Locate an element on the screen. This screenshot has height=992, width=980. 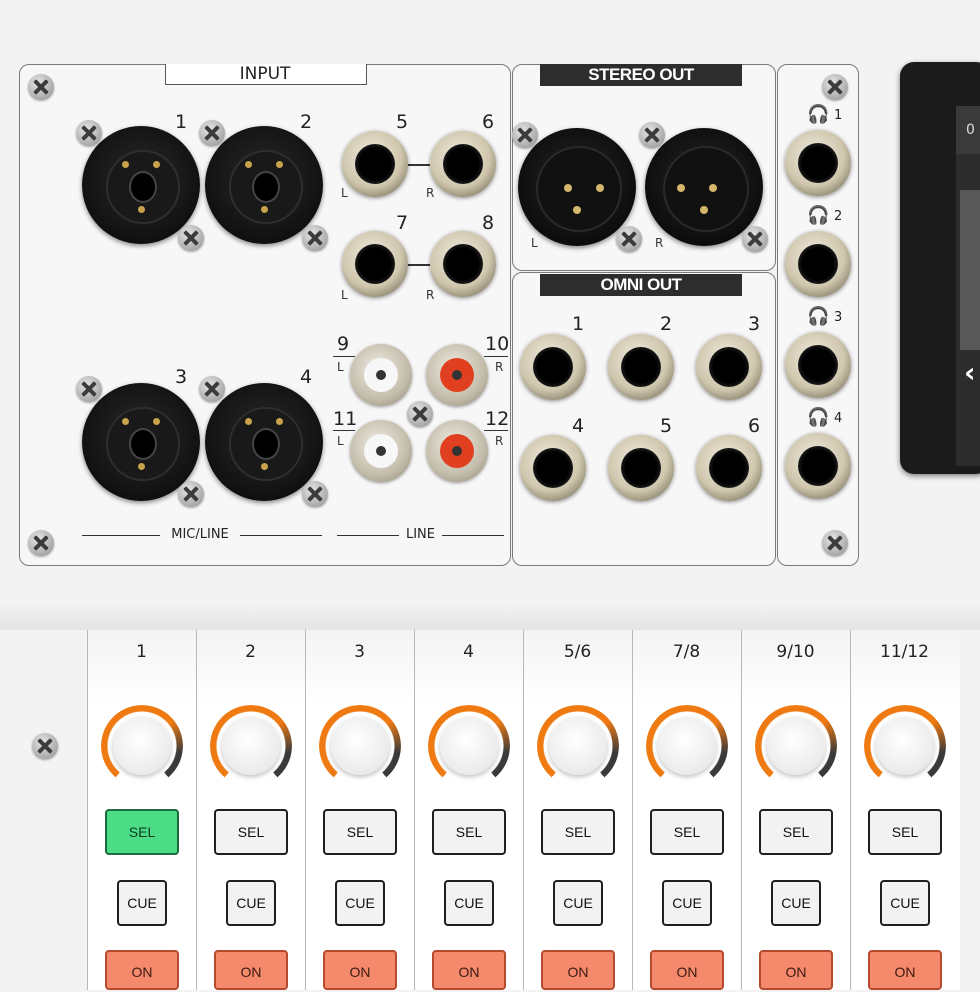
display-header-text: 0 is located at coordinates (970, 130).